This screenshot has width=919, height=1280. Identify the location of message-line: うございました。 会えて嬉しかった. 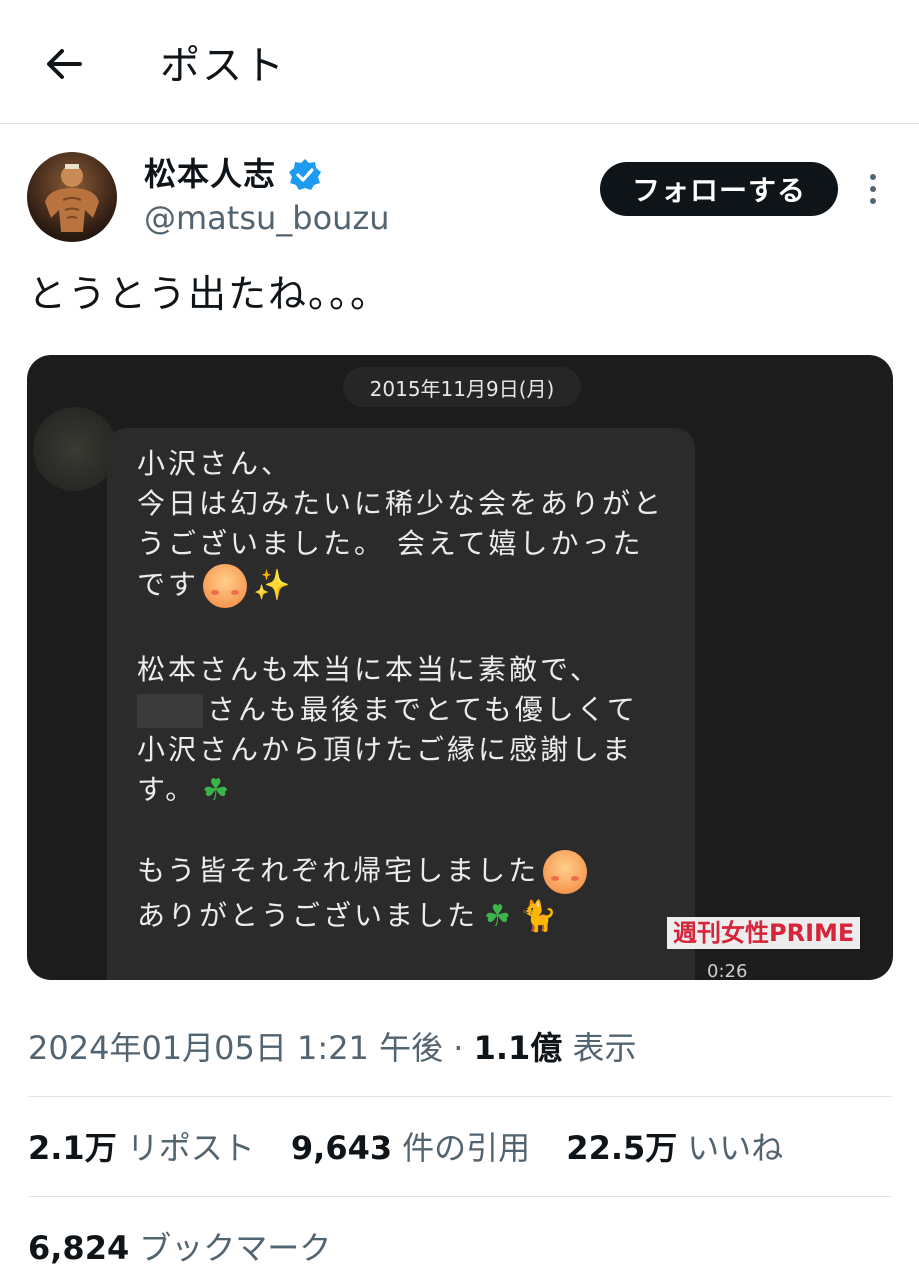
(390, 543).